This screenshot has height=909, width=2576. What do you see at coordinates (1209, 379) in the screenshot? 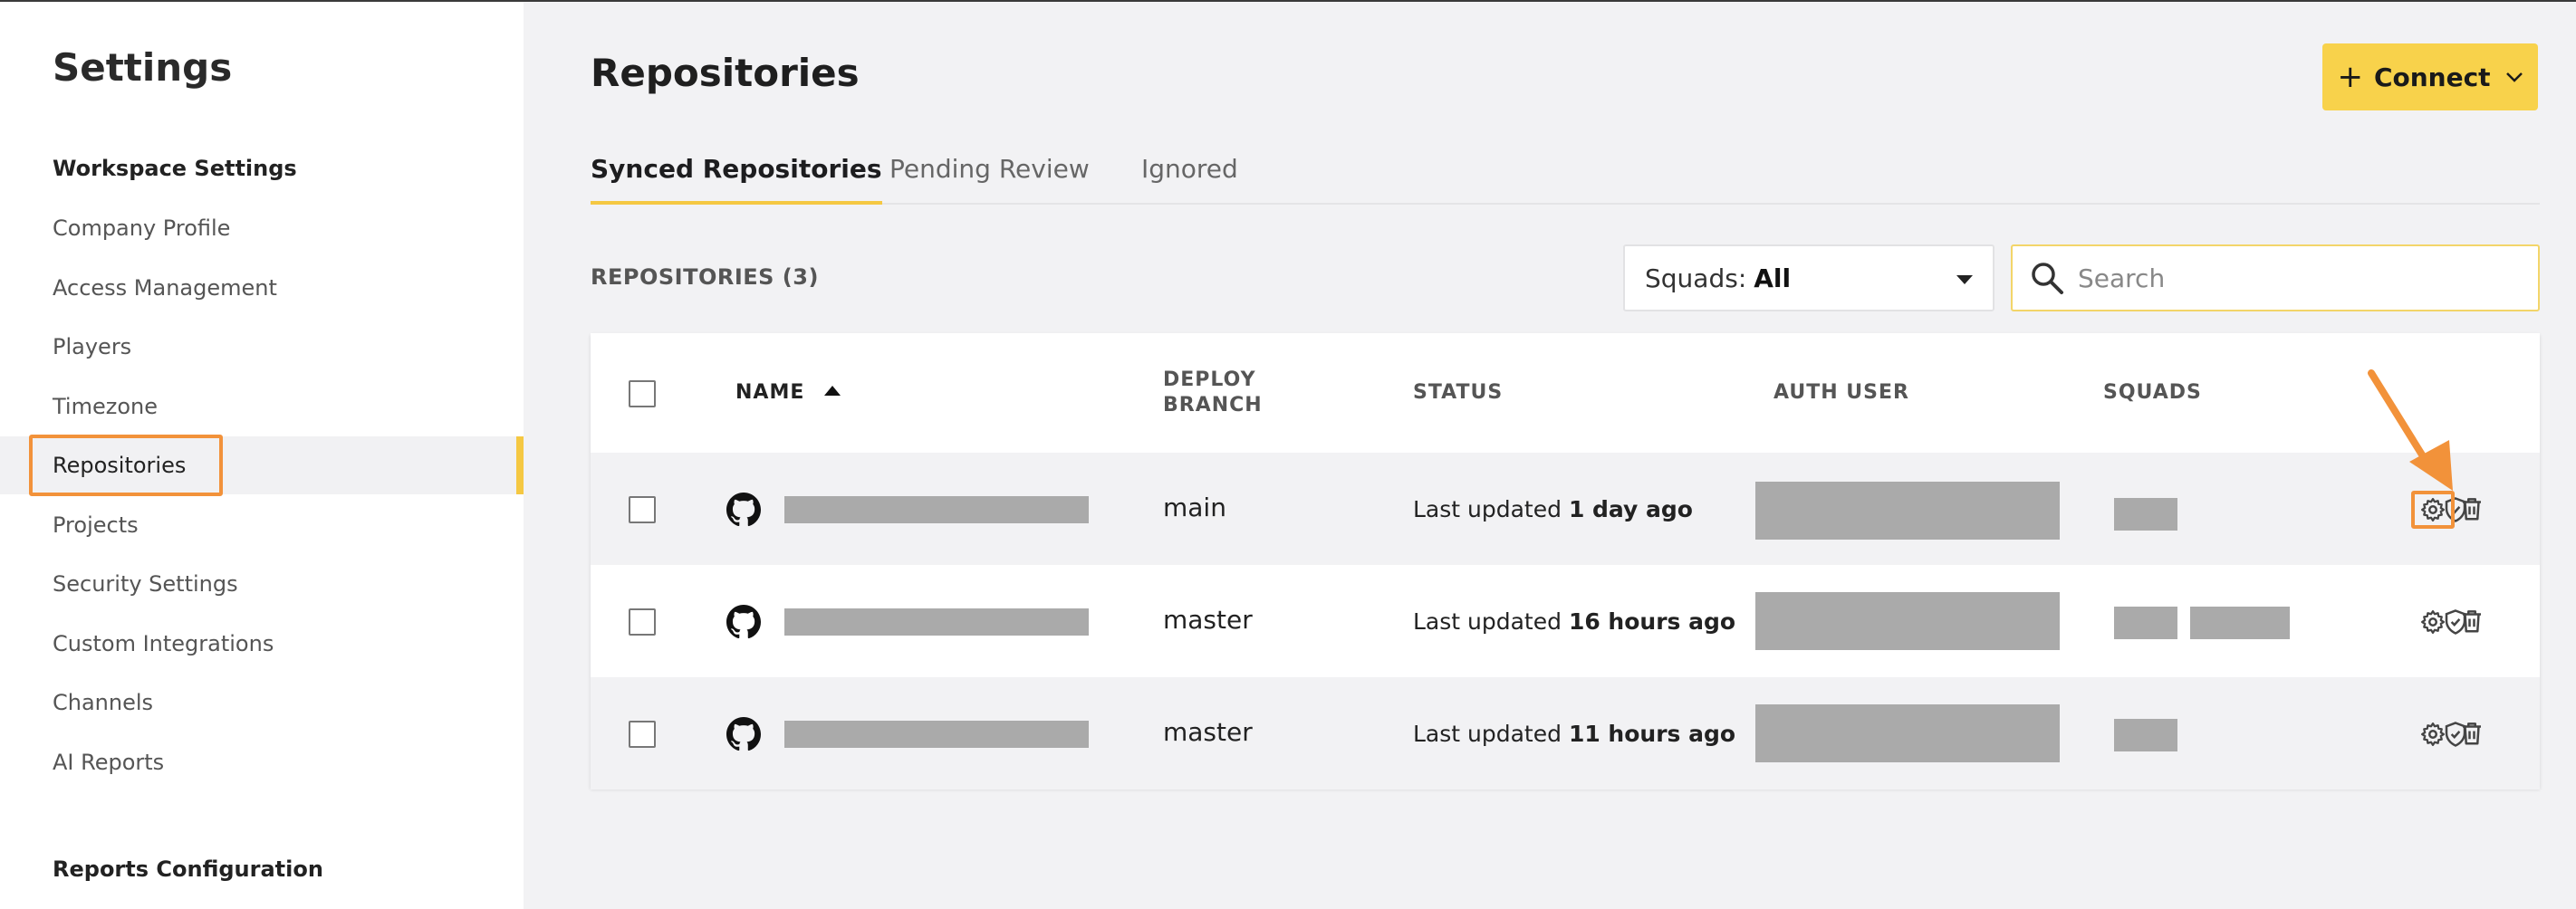
I see `column-header-label: DEPLOY` at bounding box center [1209, 379].